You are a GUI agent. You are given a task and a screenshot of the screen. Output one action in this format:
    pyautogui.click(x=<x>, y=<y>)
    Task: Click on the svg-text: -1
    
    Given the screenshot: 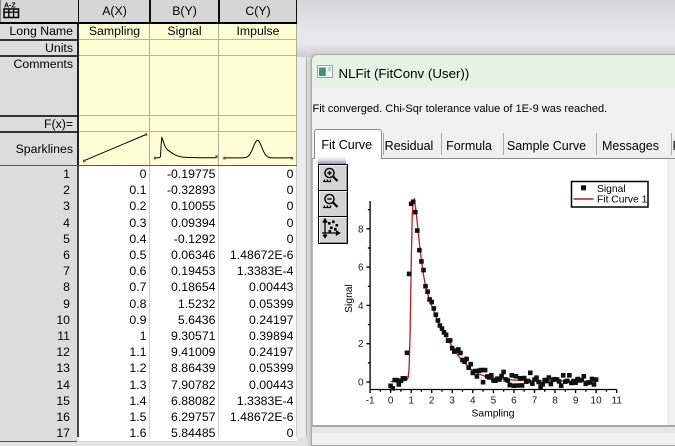 What is the action you would take?
    pyautogui.click(x=370, y=400)
    